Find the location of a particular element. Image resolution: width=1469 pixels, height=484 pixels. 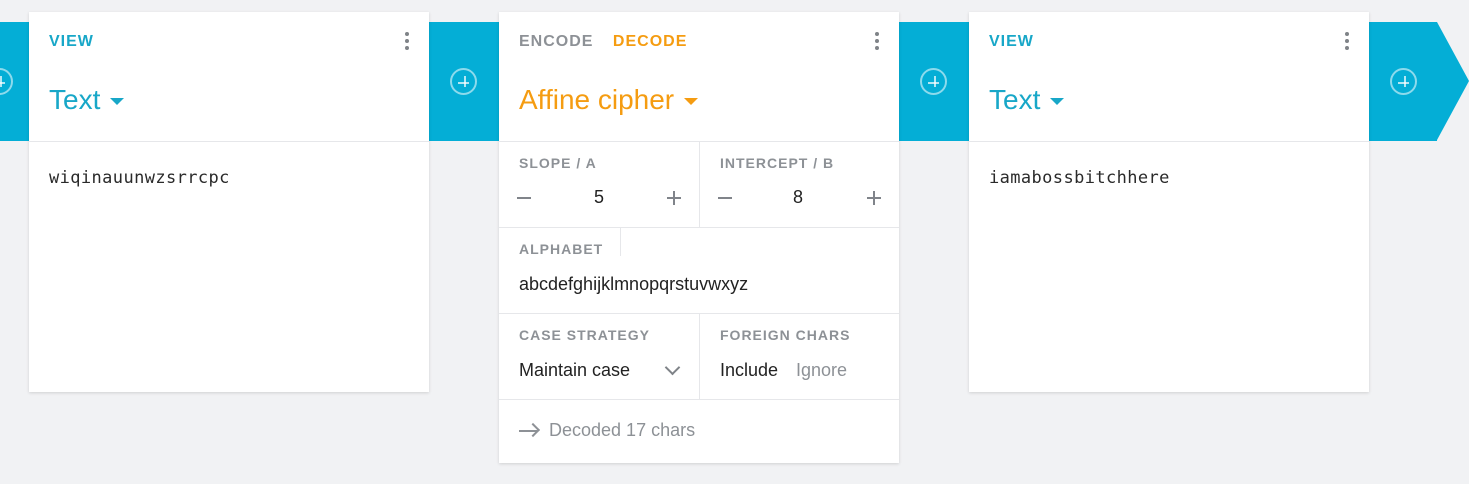

status-line: Decoded 17 chars is located at coordinates (607, 430).